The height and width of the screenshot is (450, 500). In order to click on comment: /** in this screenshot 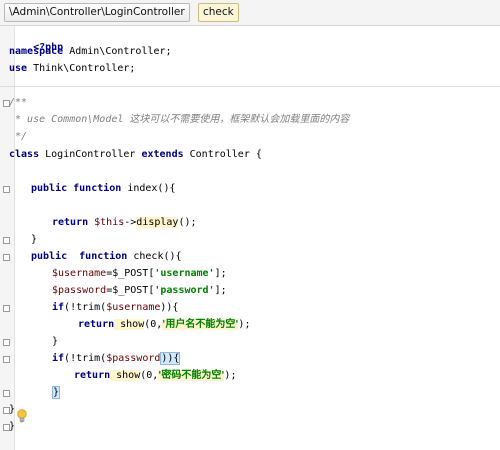, I will do `click(18, 102)`.